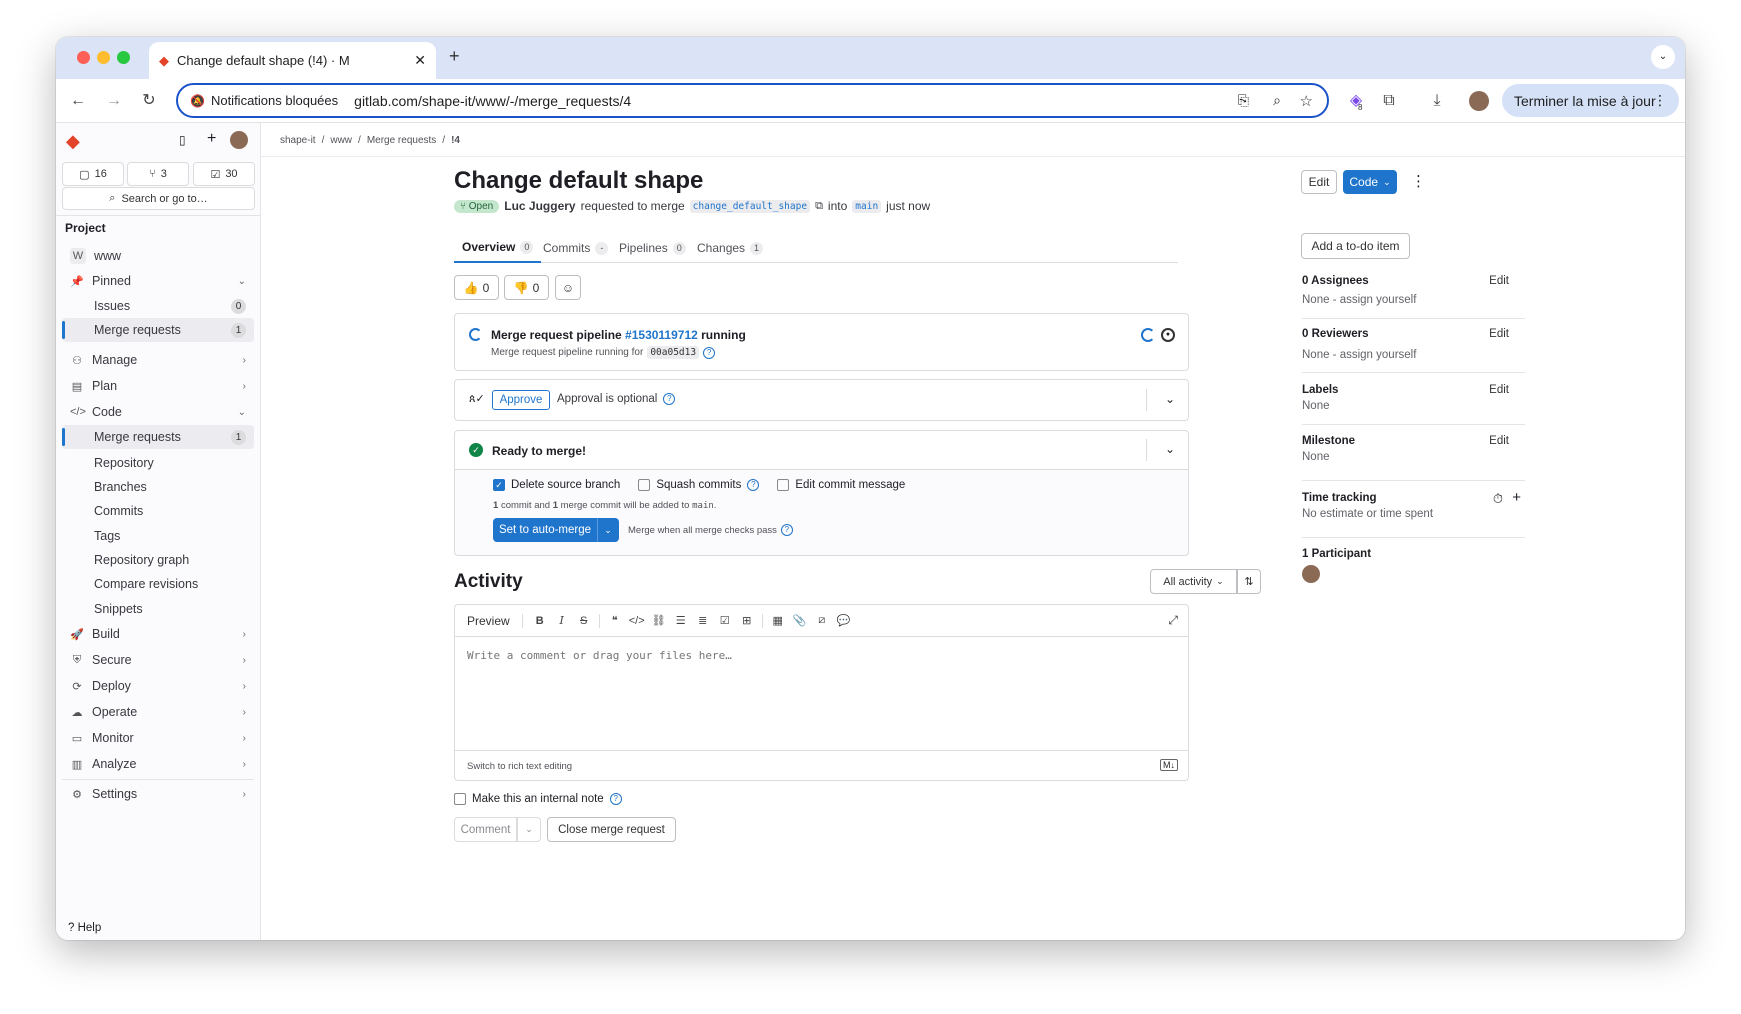  What do you see at coordinates (730, 248) in the screenshot?
I see `tab-changes: Changes 1` at bounding box center [730, 248].